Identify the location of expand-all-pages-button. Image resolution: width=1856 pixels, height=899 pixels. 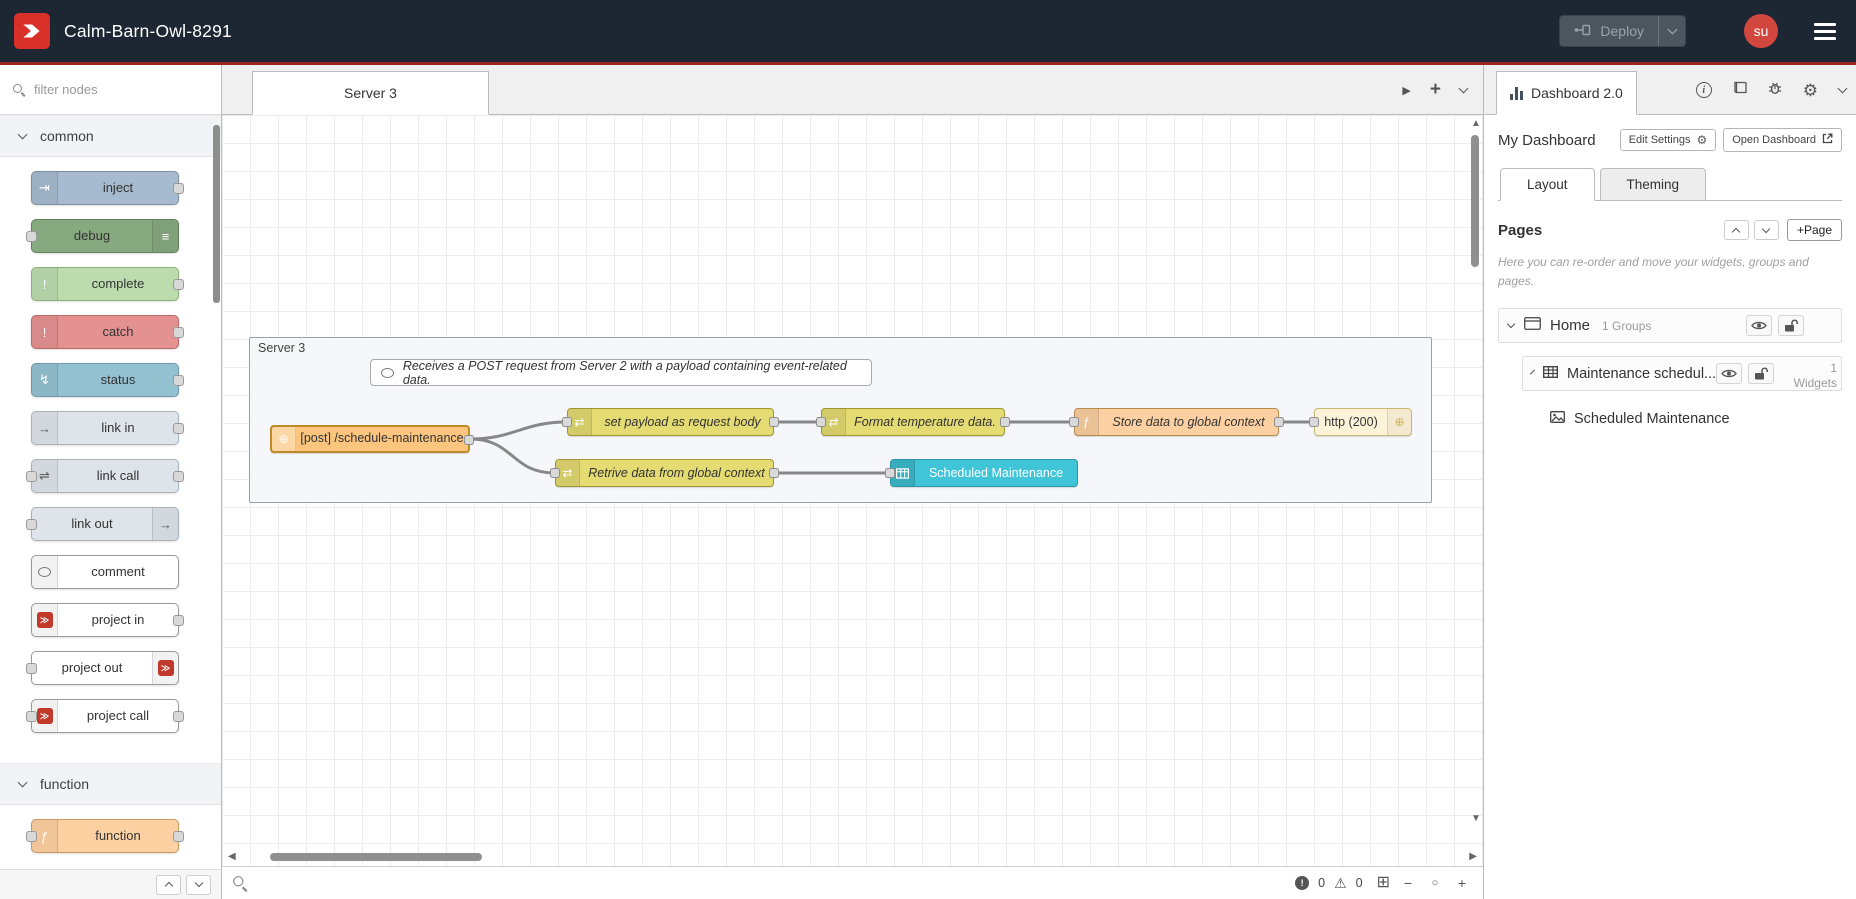
(1766, 230).